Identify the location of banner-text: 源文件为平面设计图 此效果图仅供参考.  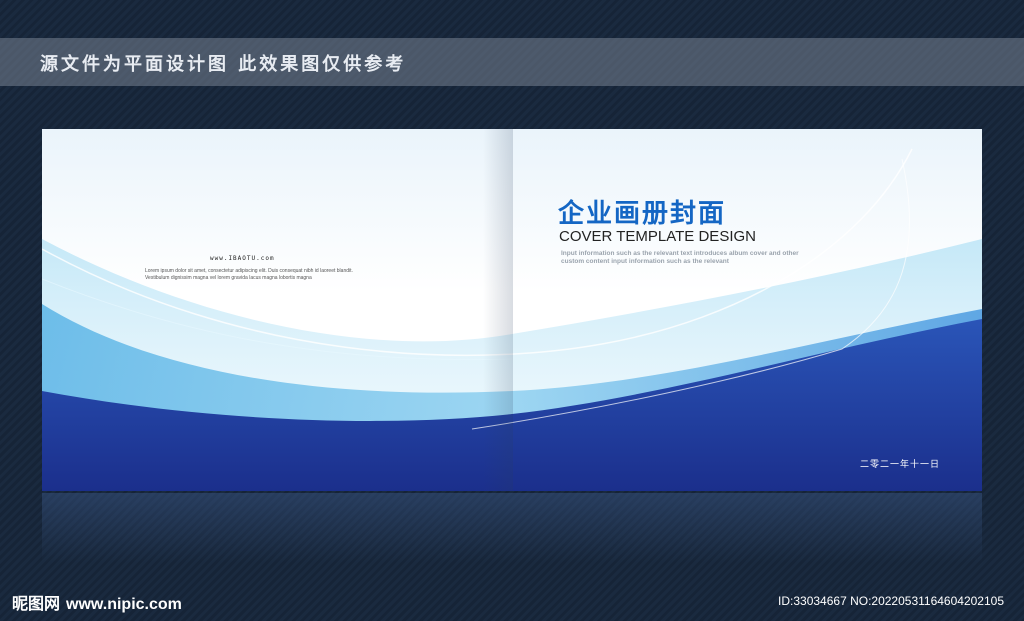
(223, 64).